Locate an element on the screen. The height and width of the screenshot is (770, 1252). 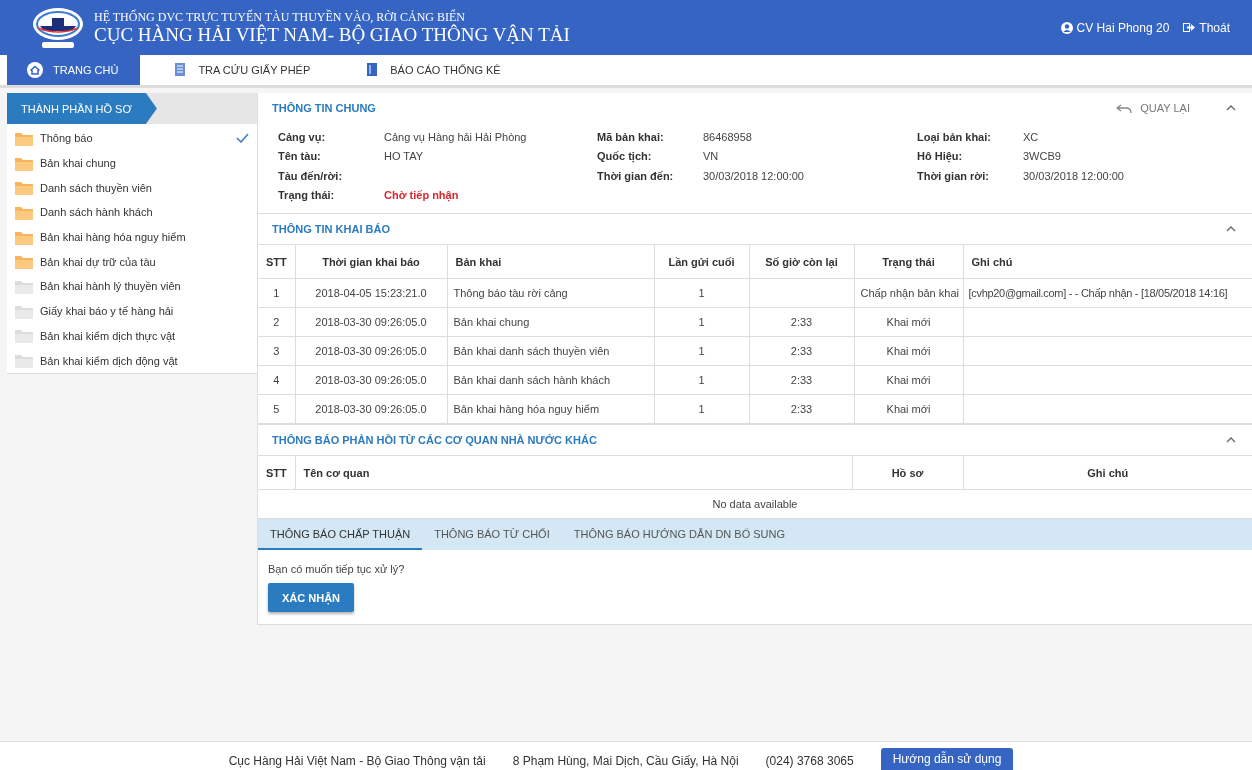
column-header: Trạng thái is located at coordinates (908, 262).